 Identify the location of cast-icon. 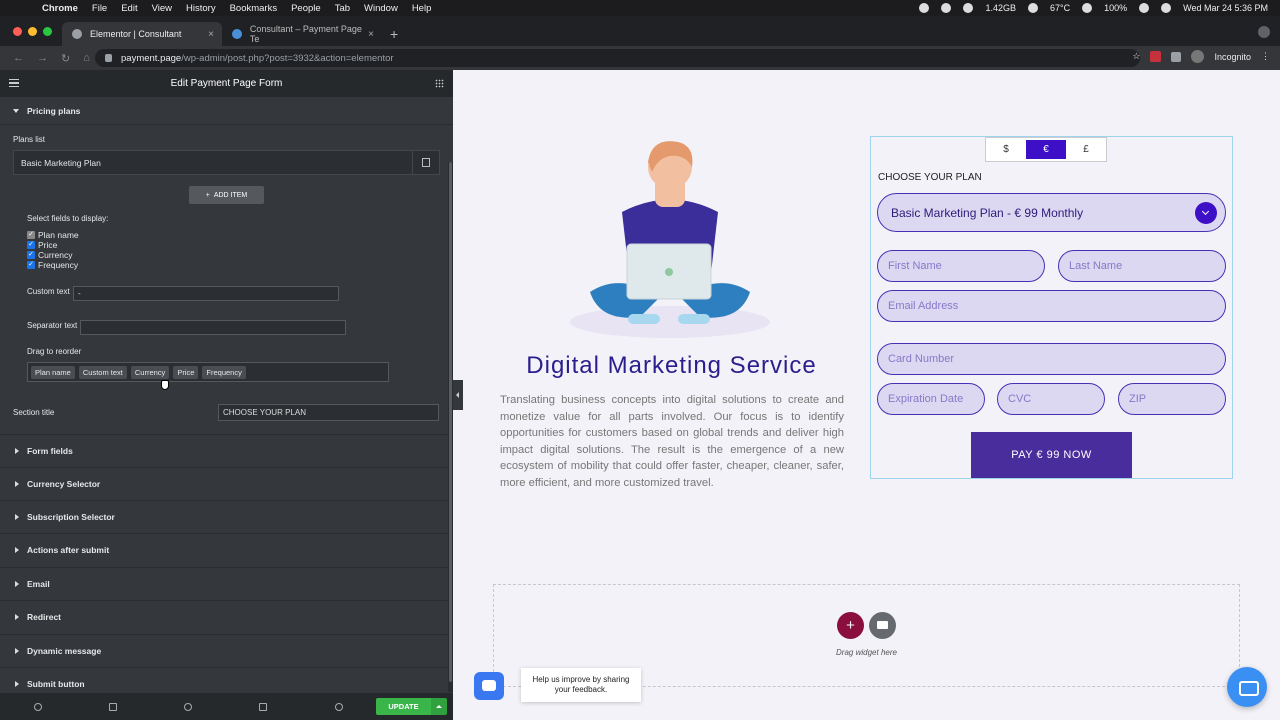
(946, 8).